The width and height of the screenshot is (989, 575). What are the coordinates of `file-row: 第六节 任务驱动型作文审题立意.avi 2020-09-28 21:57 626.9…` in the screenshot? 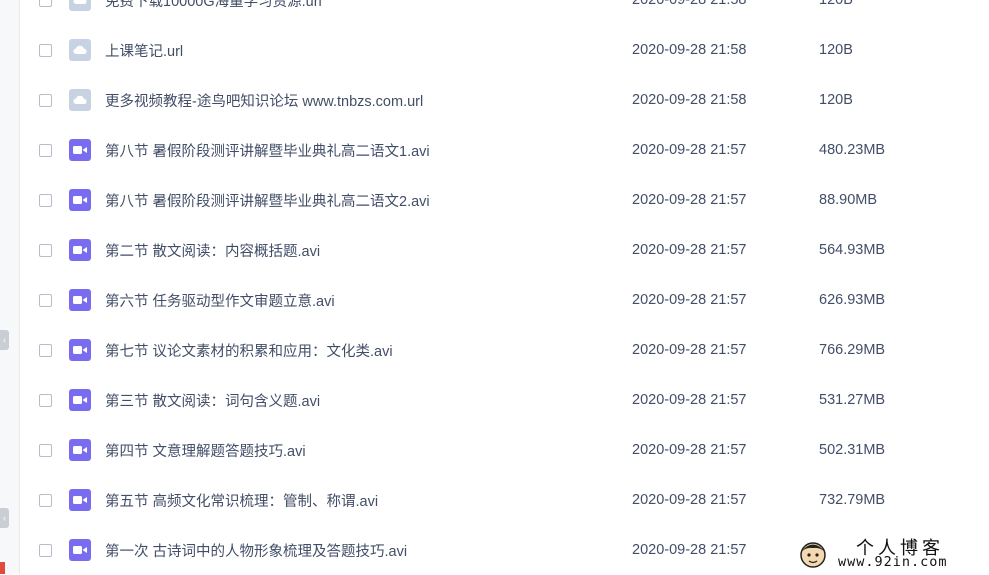 It's located at (504, 300).